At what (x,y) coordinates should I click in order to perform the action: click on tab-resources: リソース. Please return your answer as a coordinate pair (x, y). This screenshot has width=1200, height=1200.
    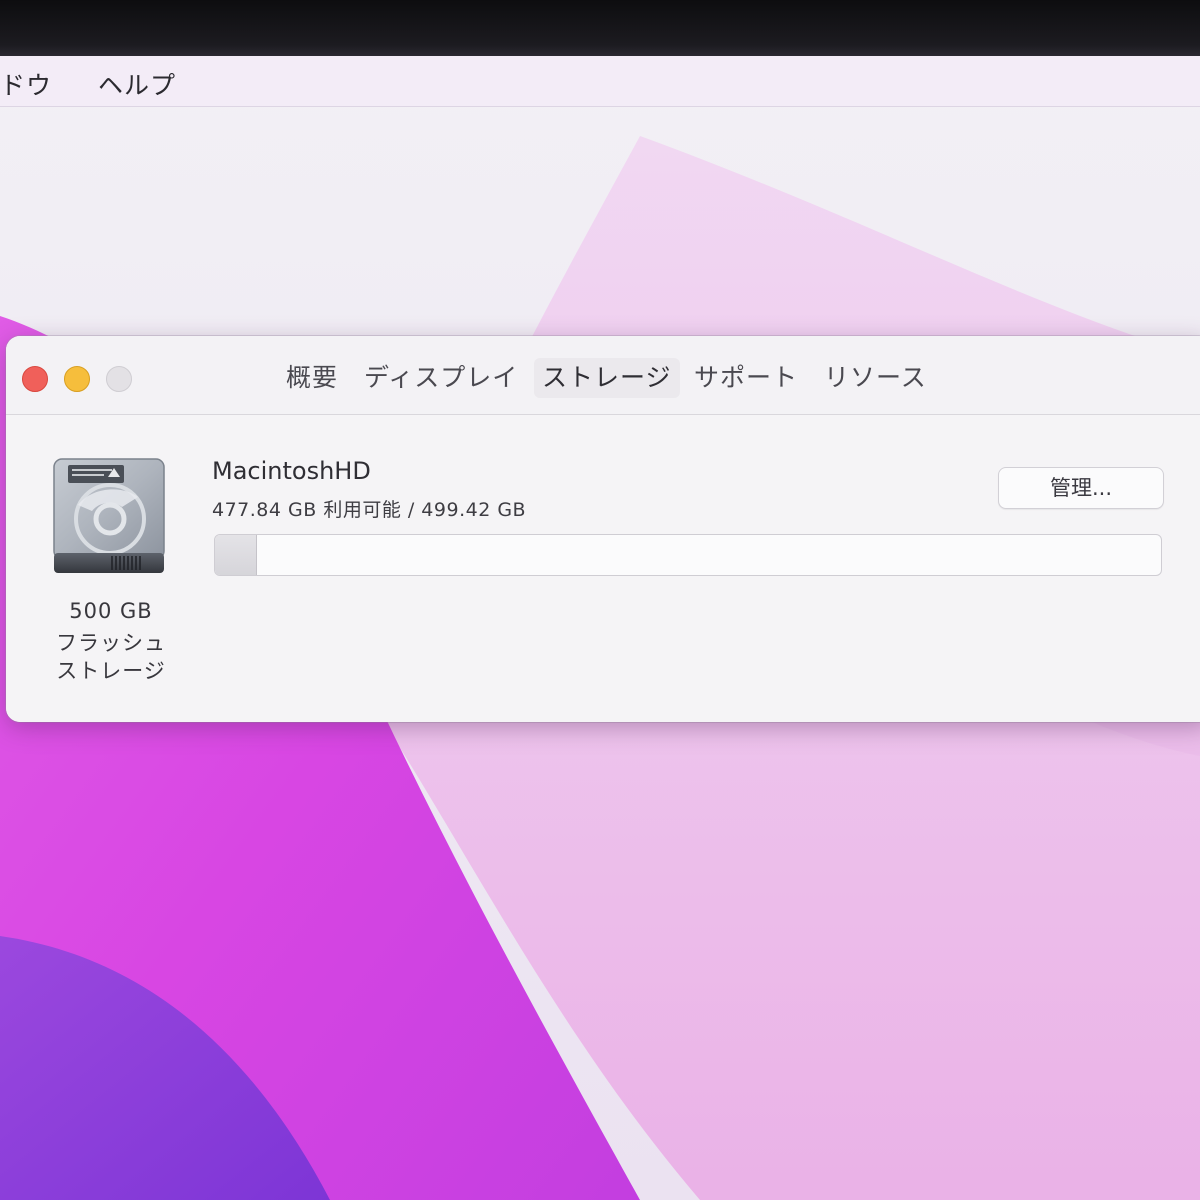
    Looking at the image, I should click on (875, 378).